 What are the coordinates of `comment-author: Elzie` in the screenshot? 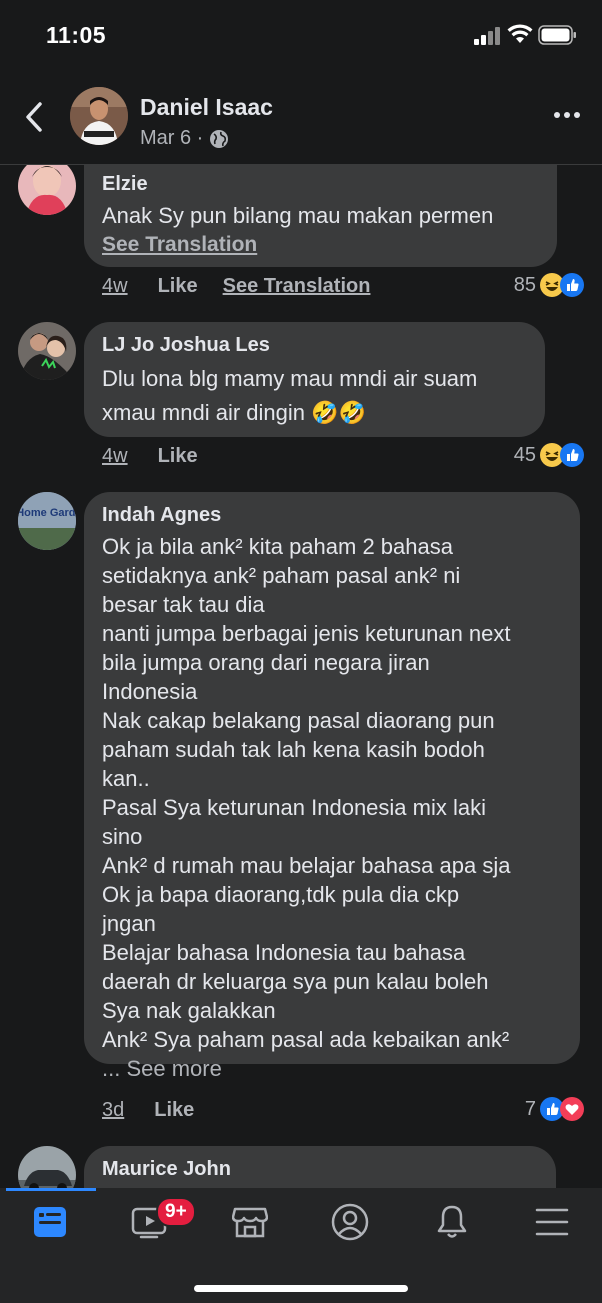 It's located at (320, 184).